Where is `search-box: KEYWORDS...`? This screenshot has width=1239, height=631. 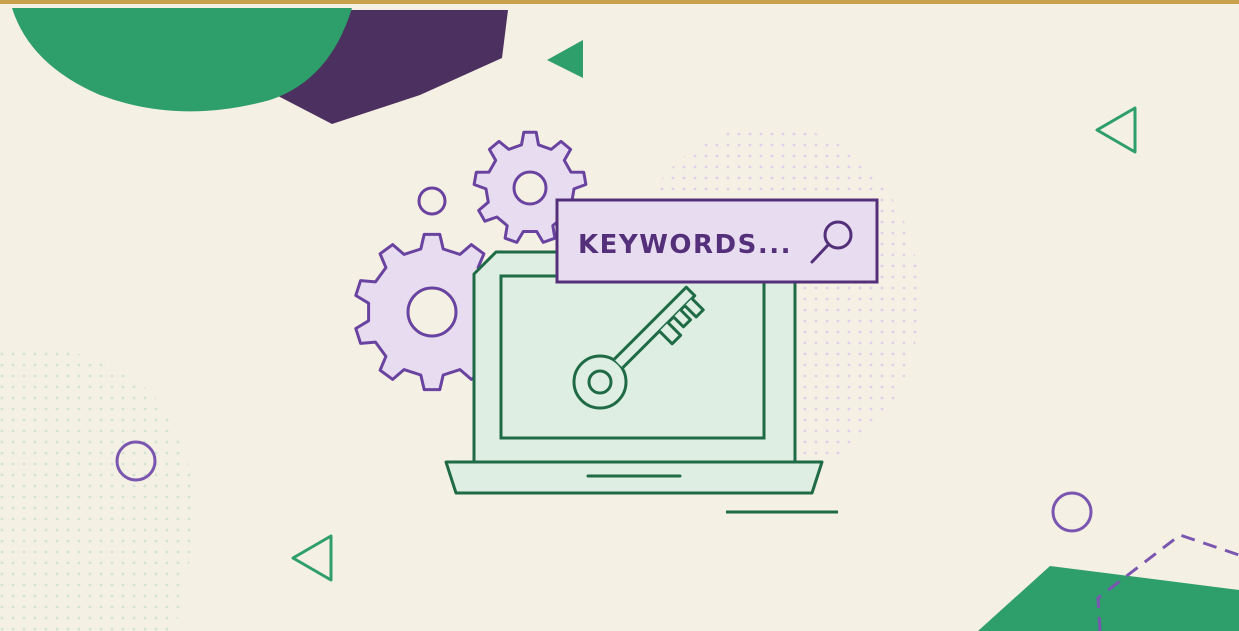 search-box: KEYWORDS... is located at coordinates (717, 241).